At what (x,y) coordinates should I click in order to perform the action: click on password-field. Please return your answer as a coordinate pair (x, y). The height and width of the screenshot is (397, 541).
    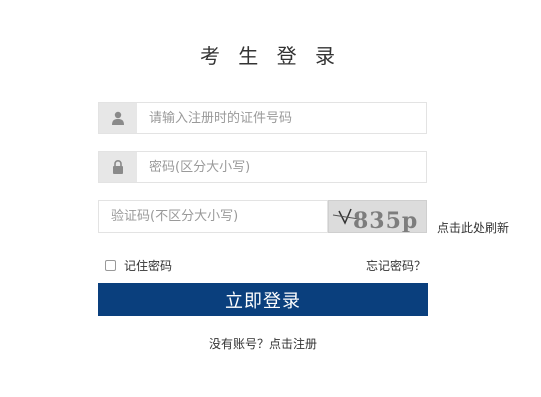
    Looking at the image, I should click on (262, 167).